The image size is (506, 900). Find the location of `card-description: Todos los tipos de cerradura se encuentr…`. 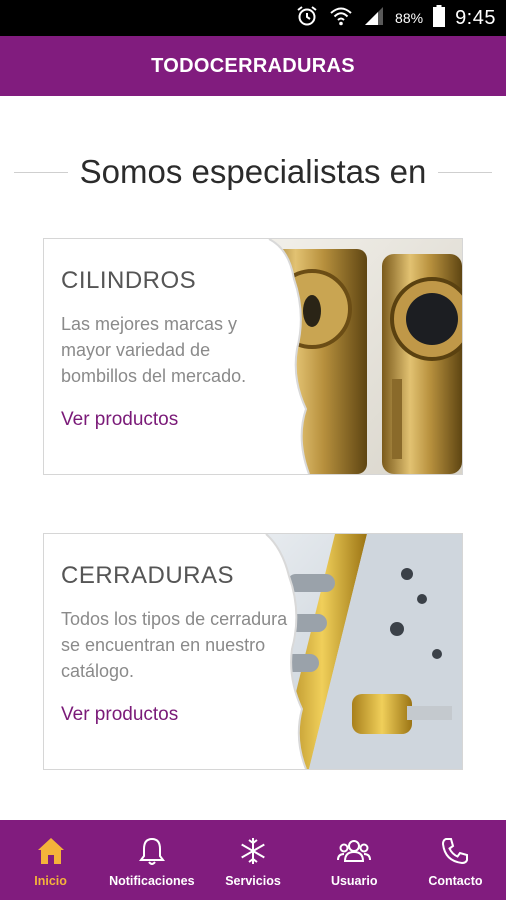

card-description: Todos los tipos de cerradura se encuentr… is located at coordinates (174, 645).